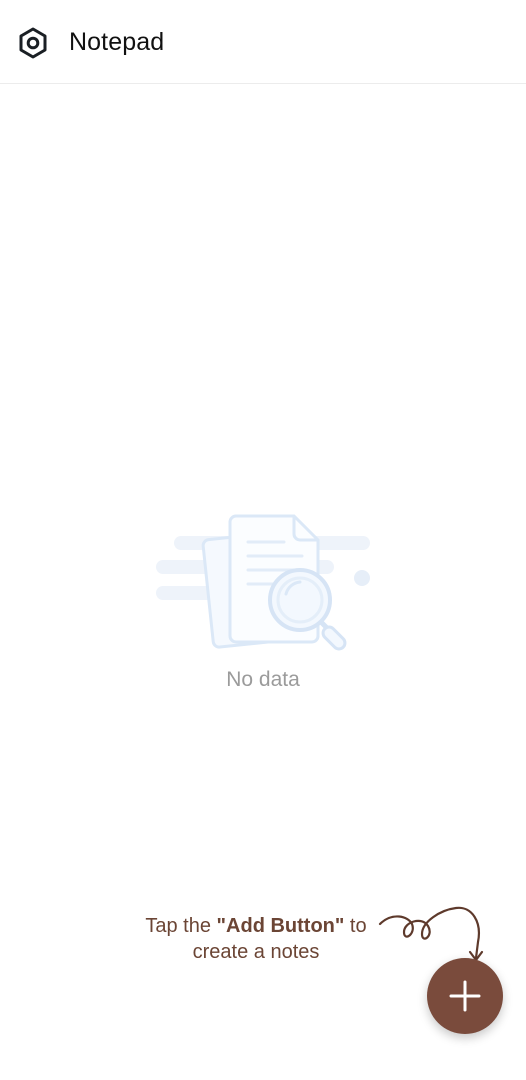 This screenshot has height=1080, width=526. What do you see at coordinates (256, 952) in the screenshot?
I see `hint-line2: create a notes` at bounding box center [256, 952].